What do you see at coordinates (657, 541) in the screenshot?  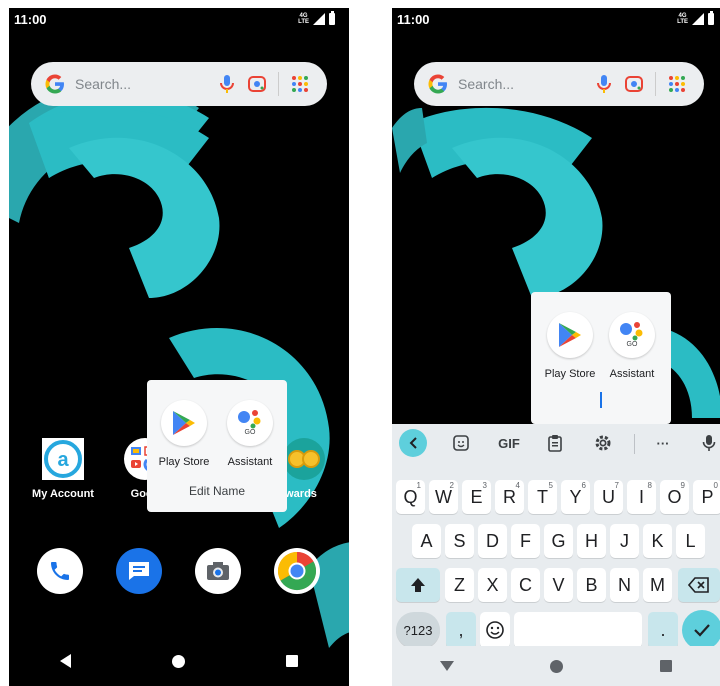 I see `key-k: K` at bounding box center [657, 541].